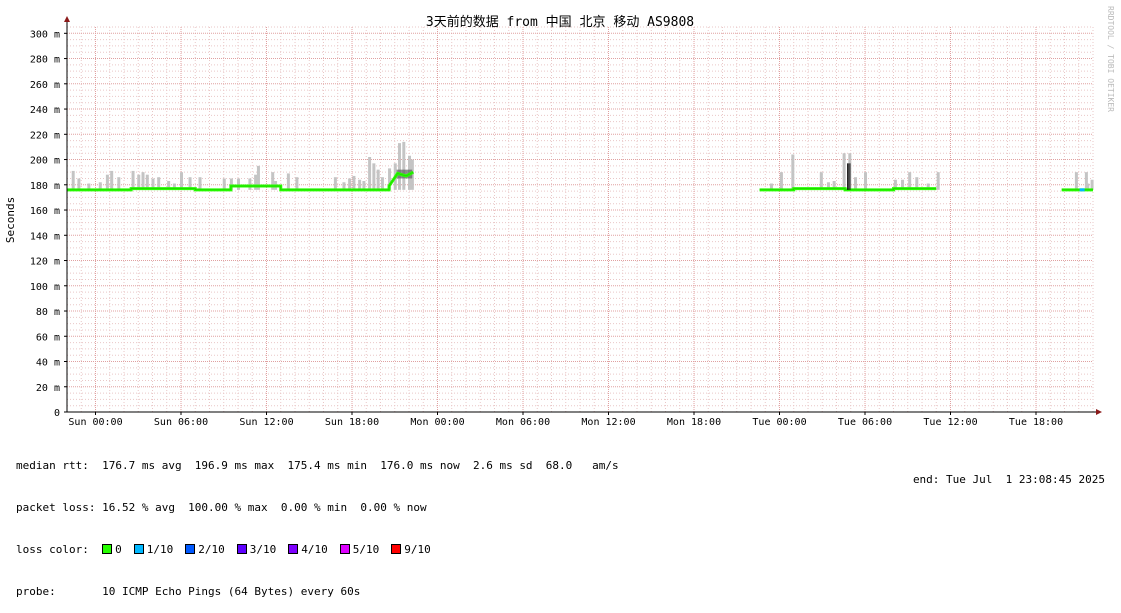 The image size is (1121, 613). What do you see at coordinates (10, 220) in the screenshot?
I see `y-axis-label: Seconds` at bounding box center [10, 220].